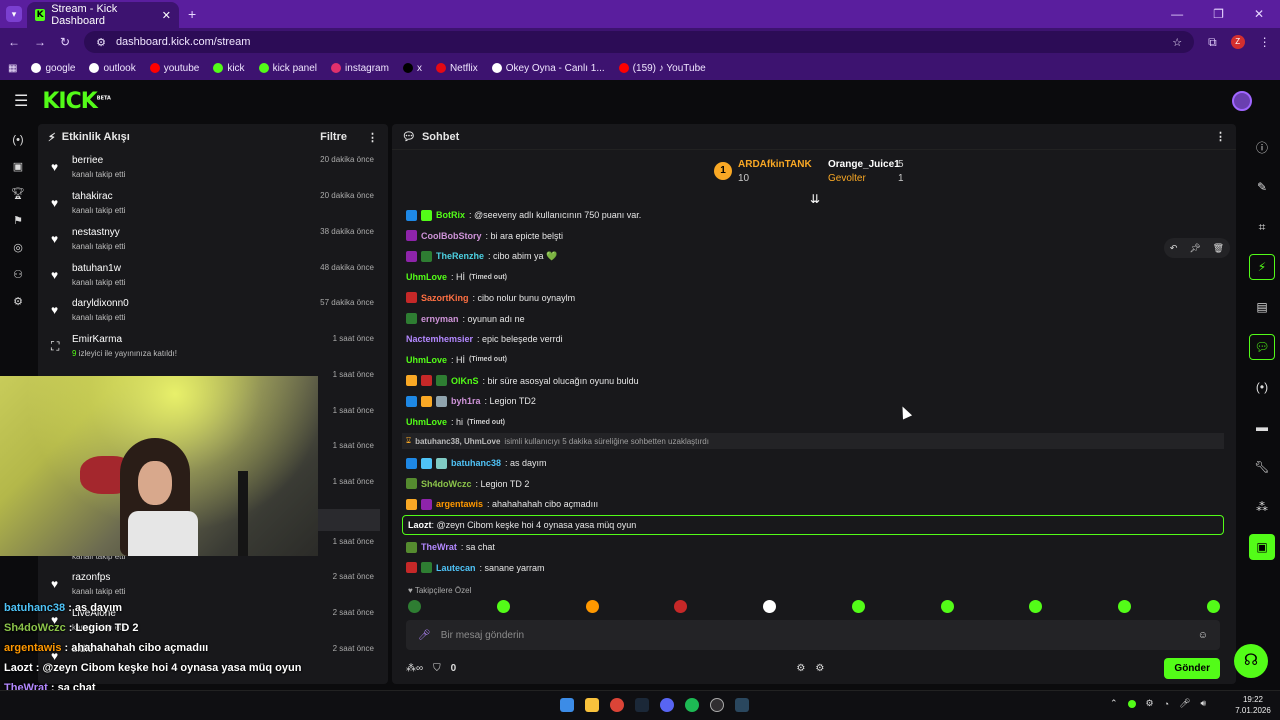 The height and width of the screenshot is (720, 1280). I want to click on bookmark-item: x, so click(412, 68).